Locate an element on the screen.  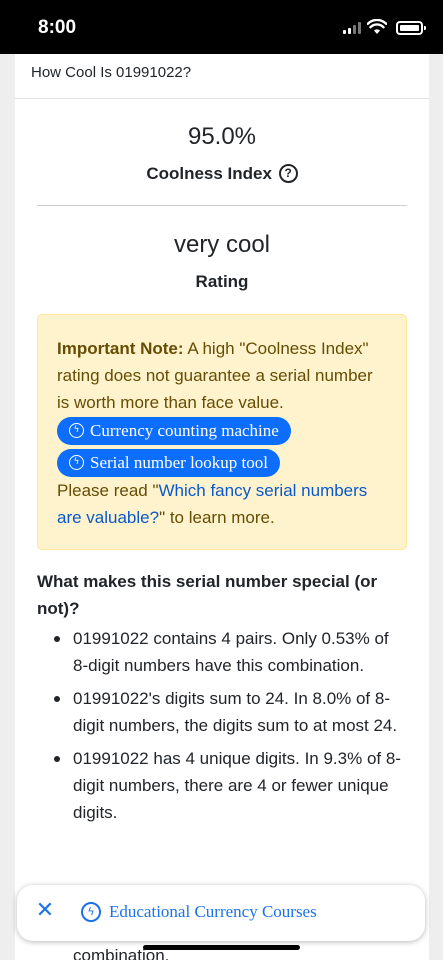
educational-courses-link: Educational Currency Courses is located at coordinates (213, 912).